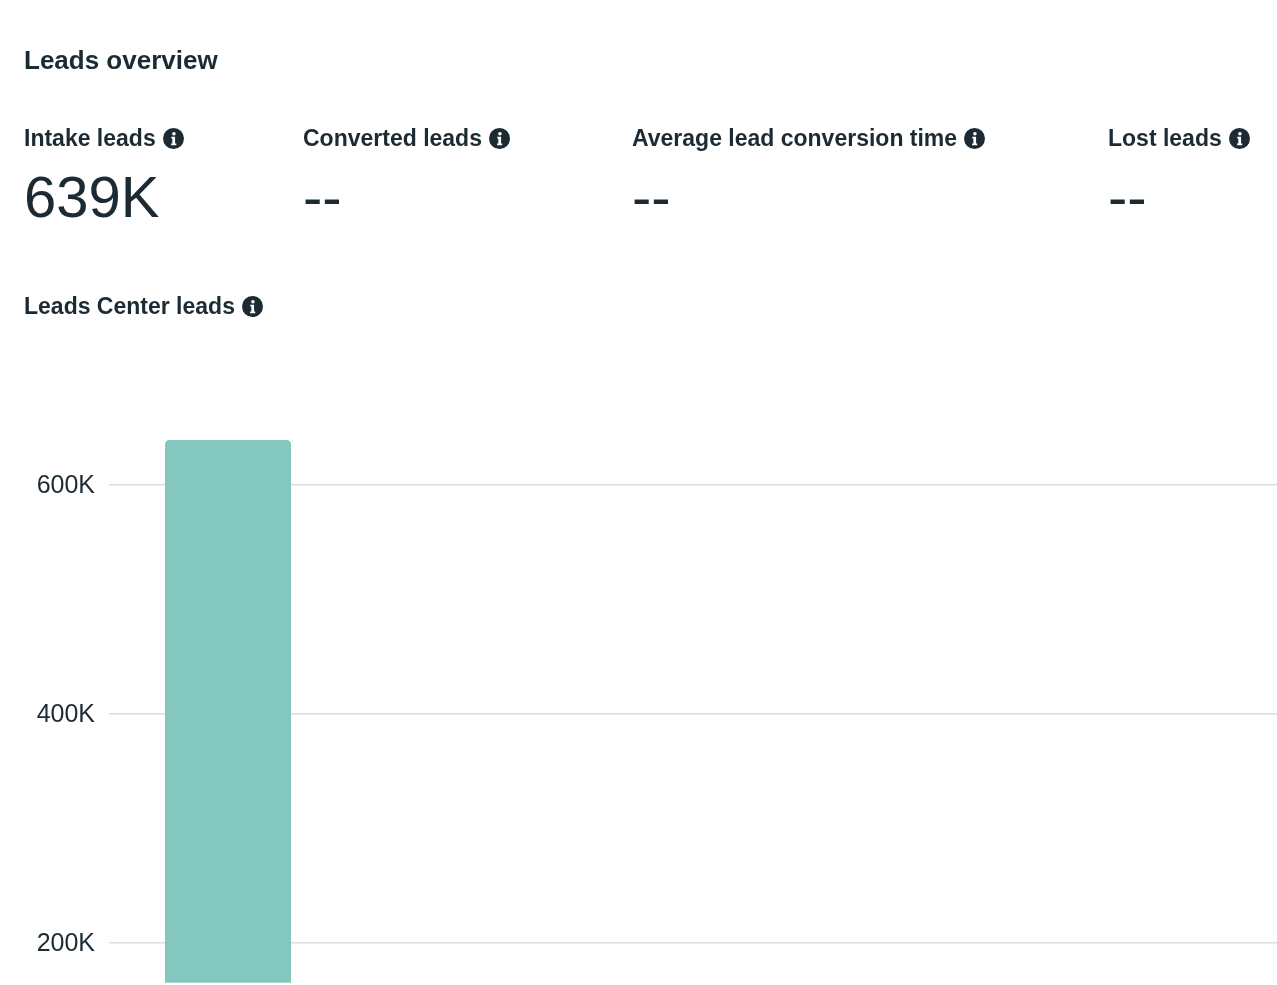 This screenshot has width=1277, height=985. I want to click on metric-label: Lost leads, so click(1165, 138).